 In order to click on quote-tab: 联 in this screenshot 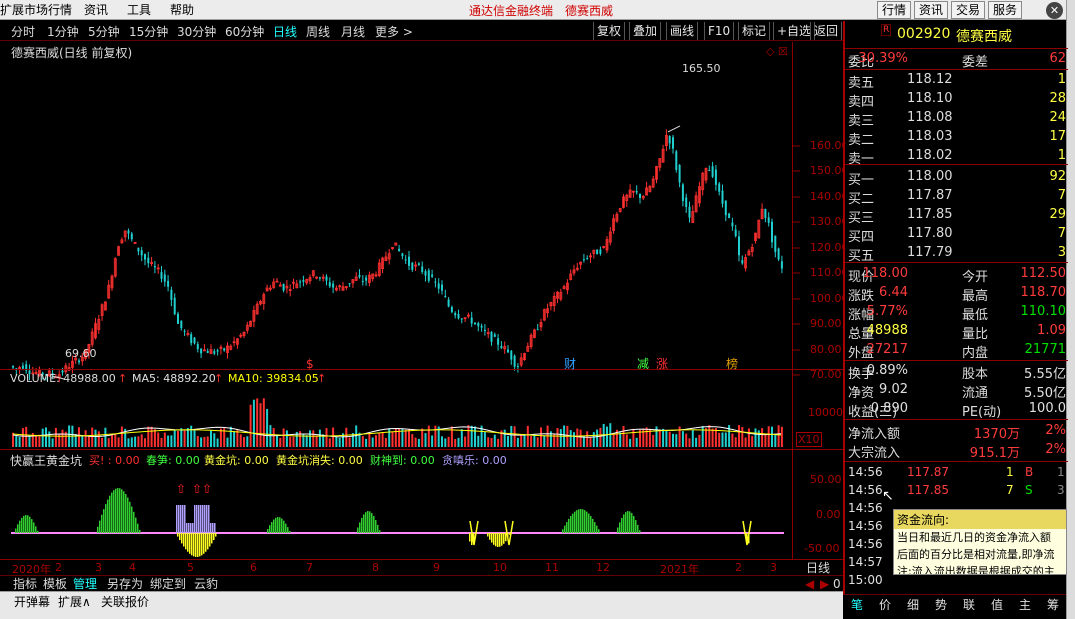, I will do `click(969, 604)`.